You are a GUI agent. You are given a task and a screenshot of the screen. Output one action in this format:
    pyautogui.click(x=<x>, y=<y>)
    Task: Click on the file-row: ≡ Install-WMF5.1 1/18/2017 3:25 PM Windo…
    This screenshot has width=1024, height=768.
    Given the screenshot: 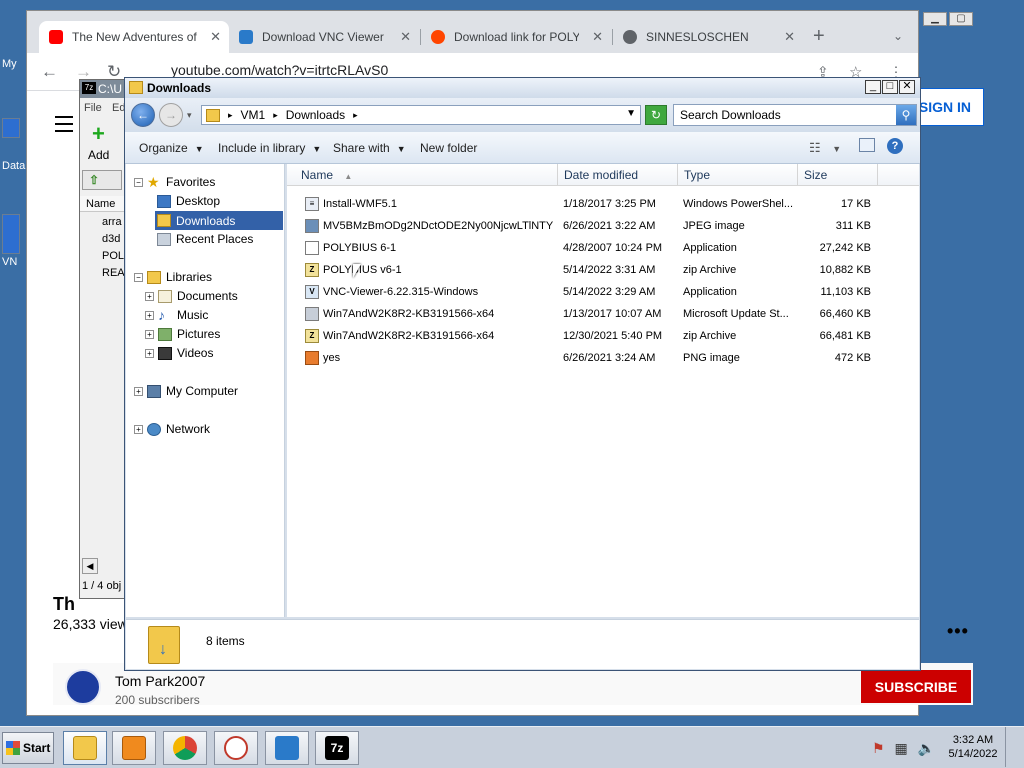 What is the action you would take?
    pyautogui.click(x=603, y=204)
    